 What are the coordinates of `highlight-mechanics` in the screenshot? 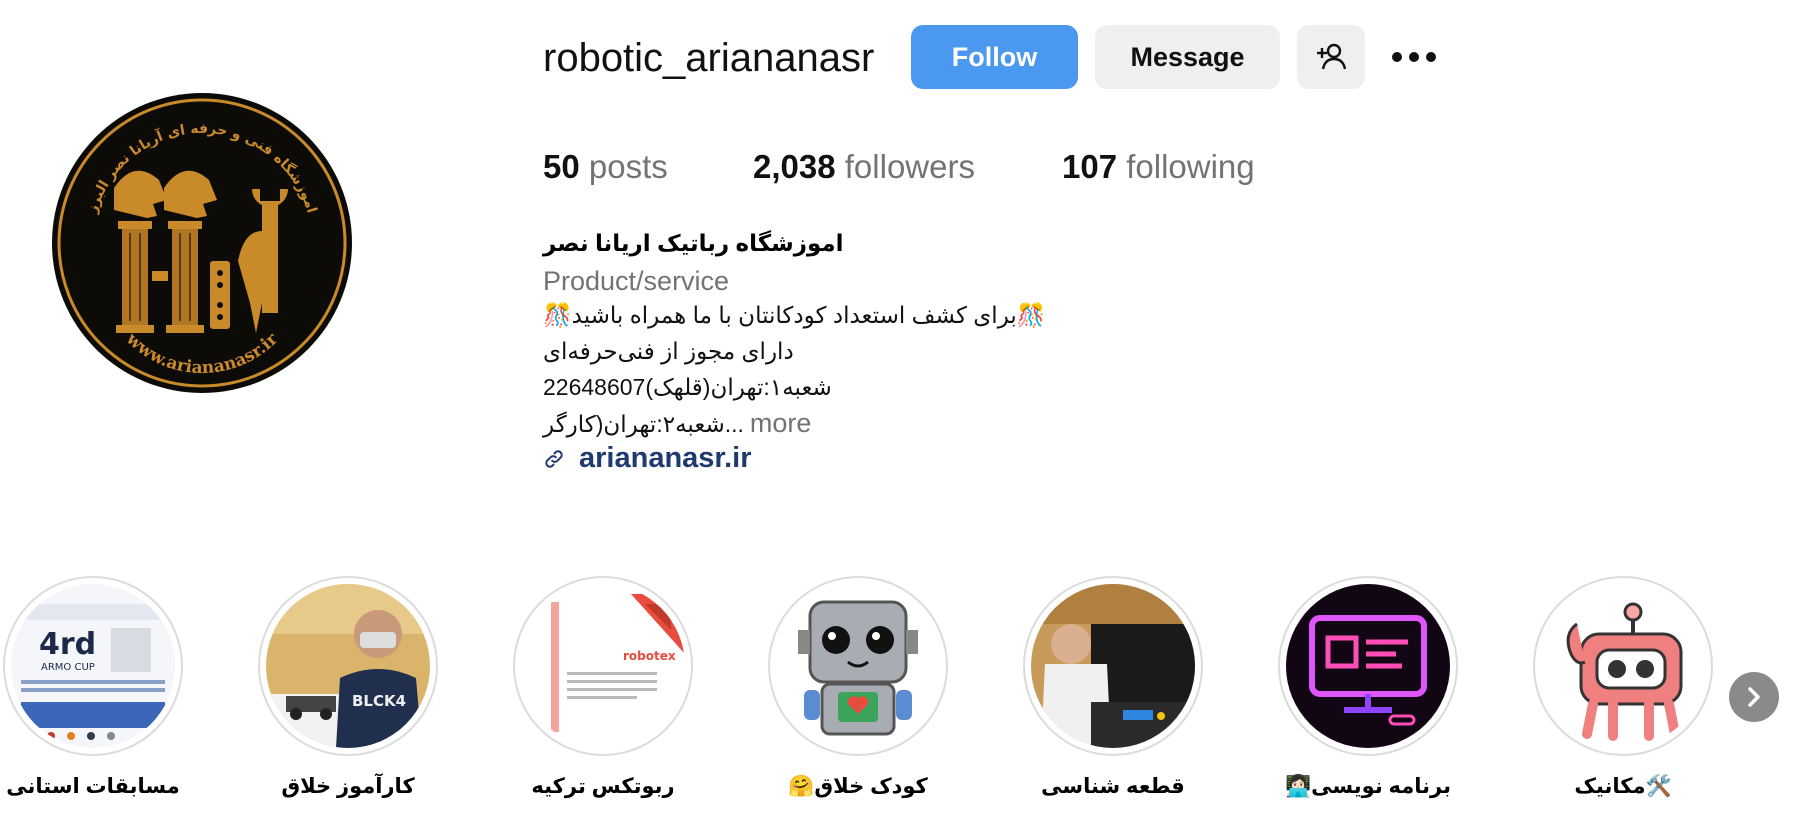 It's located at (1623, 666).